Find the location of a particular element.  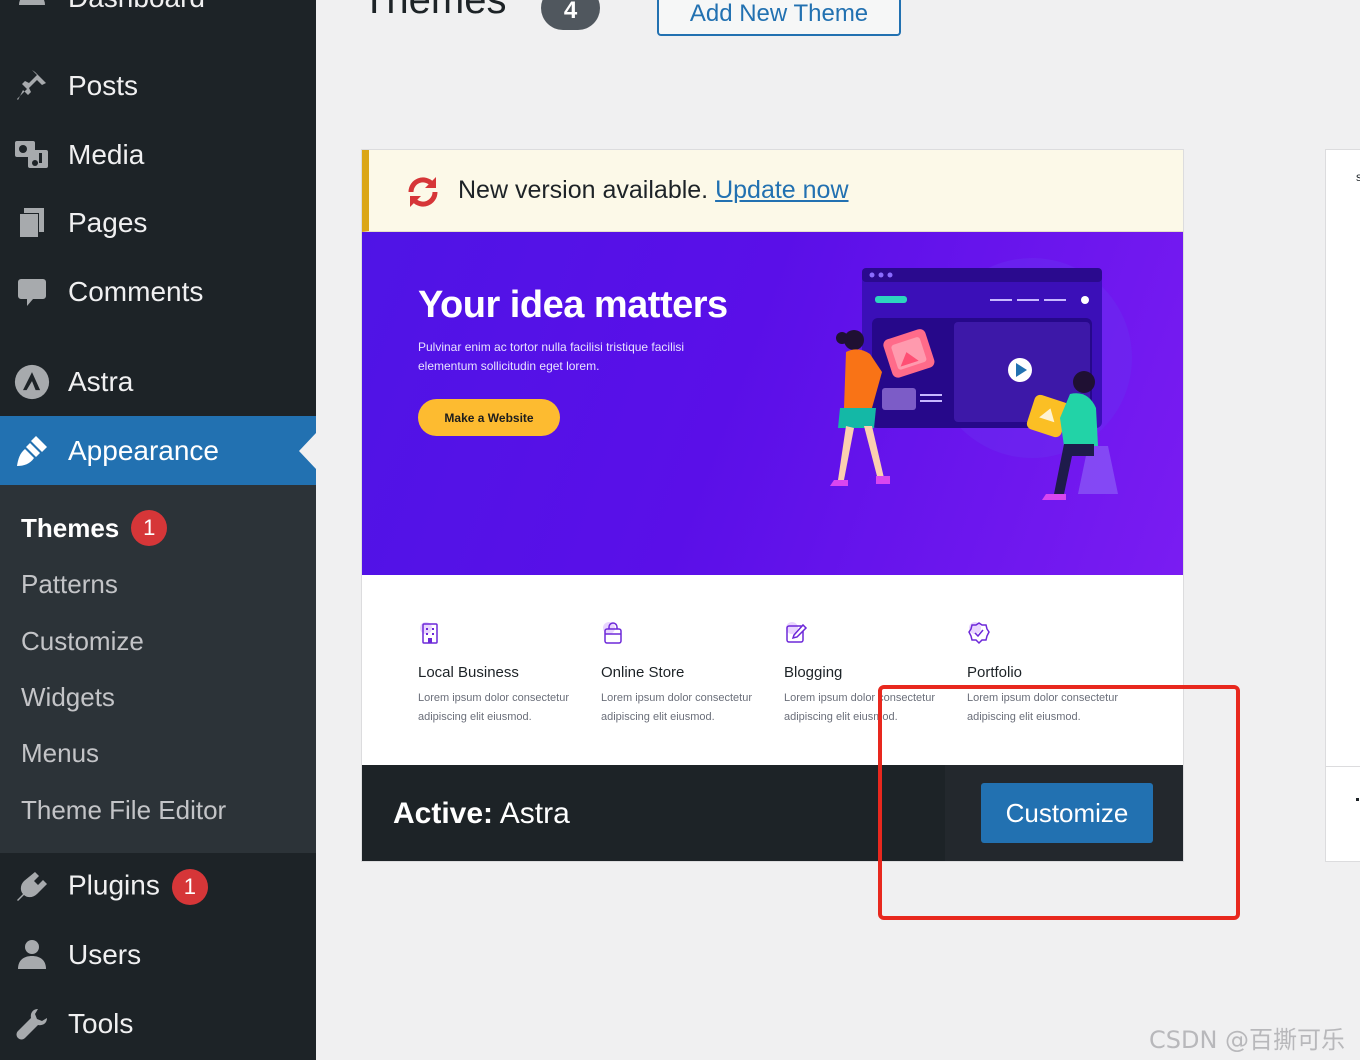

pages-icon is located at coordinates (32, 223).